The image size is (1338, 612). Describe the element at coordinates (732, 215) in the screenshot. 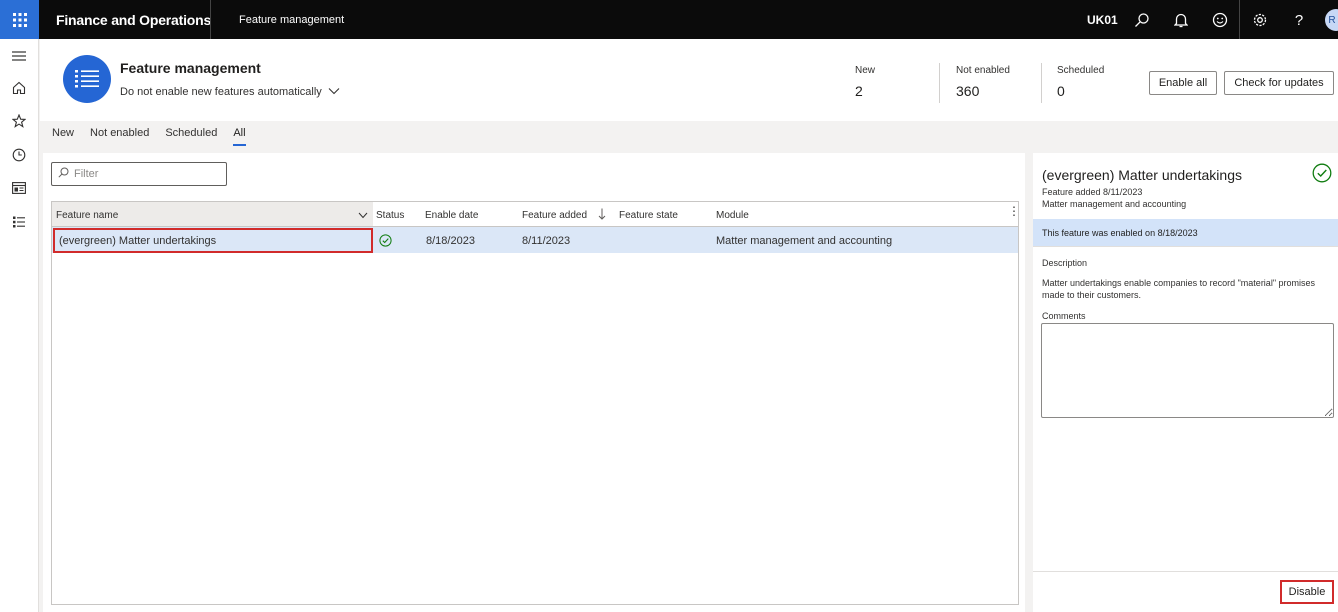

I see `column-header-module: Module` at that location.